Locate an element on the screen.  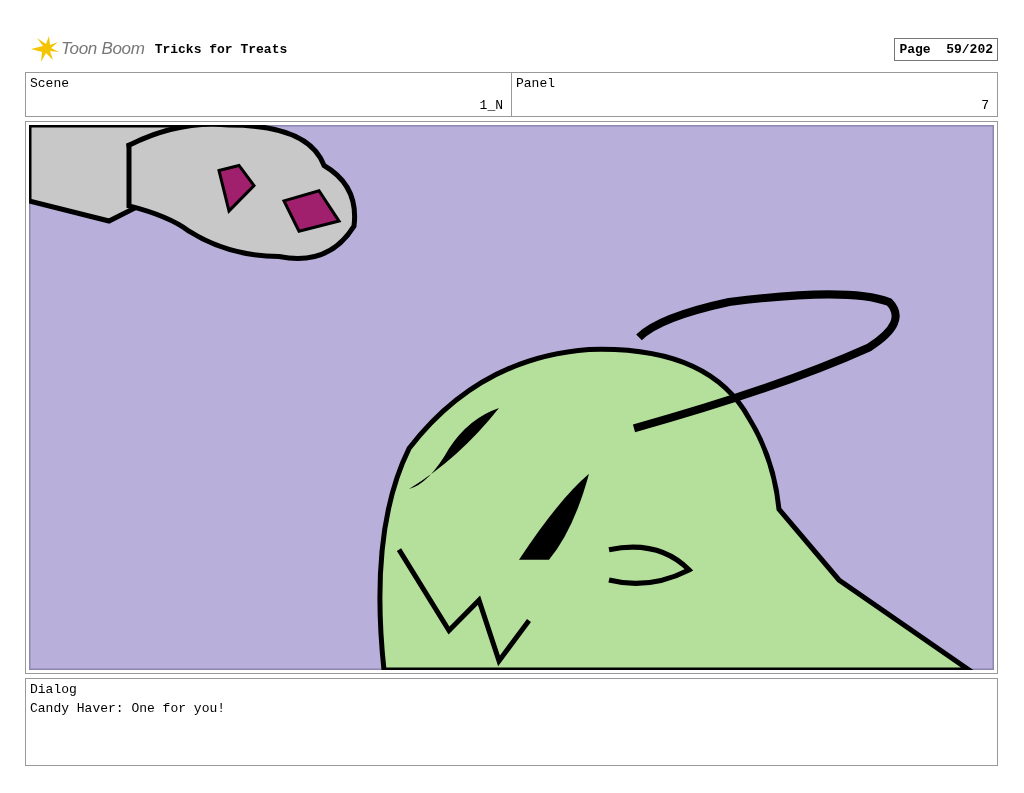
dialog-text: Candy Haver: One for you! is located at coordinates (128, 708).